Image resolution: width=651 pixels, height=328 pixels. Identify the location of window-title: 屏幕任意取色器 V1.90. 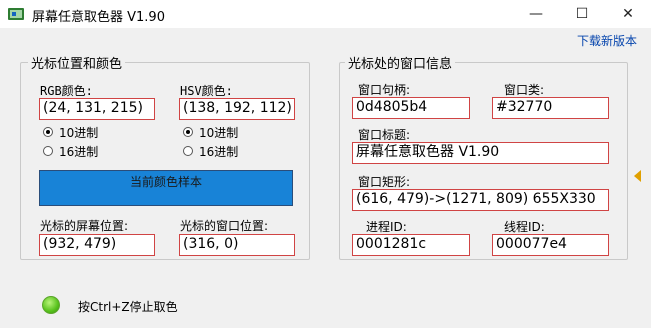
(98, 17).